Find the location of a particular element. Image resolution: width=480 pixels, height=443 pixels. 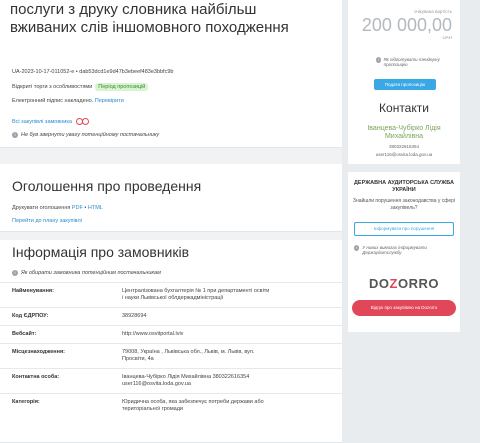

all-procurements: Всі закупівлі замовника is located at coordinates (50, 121).